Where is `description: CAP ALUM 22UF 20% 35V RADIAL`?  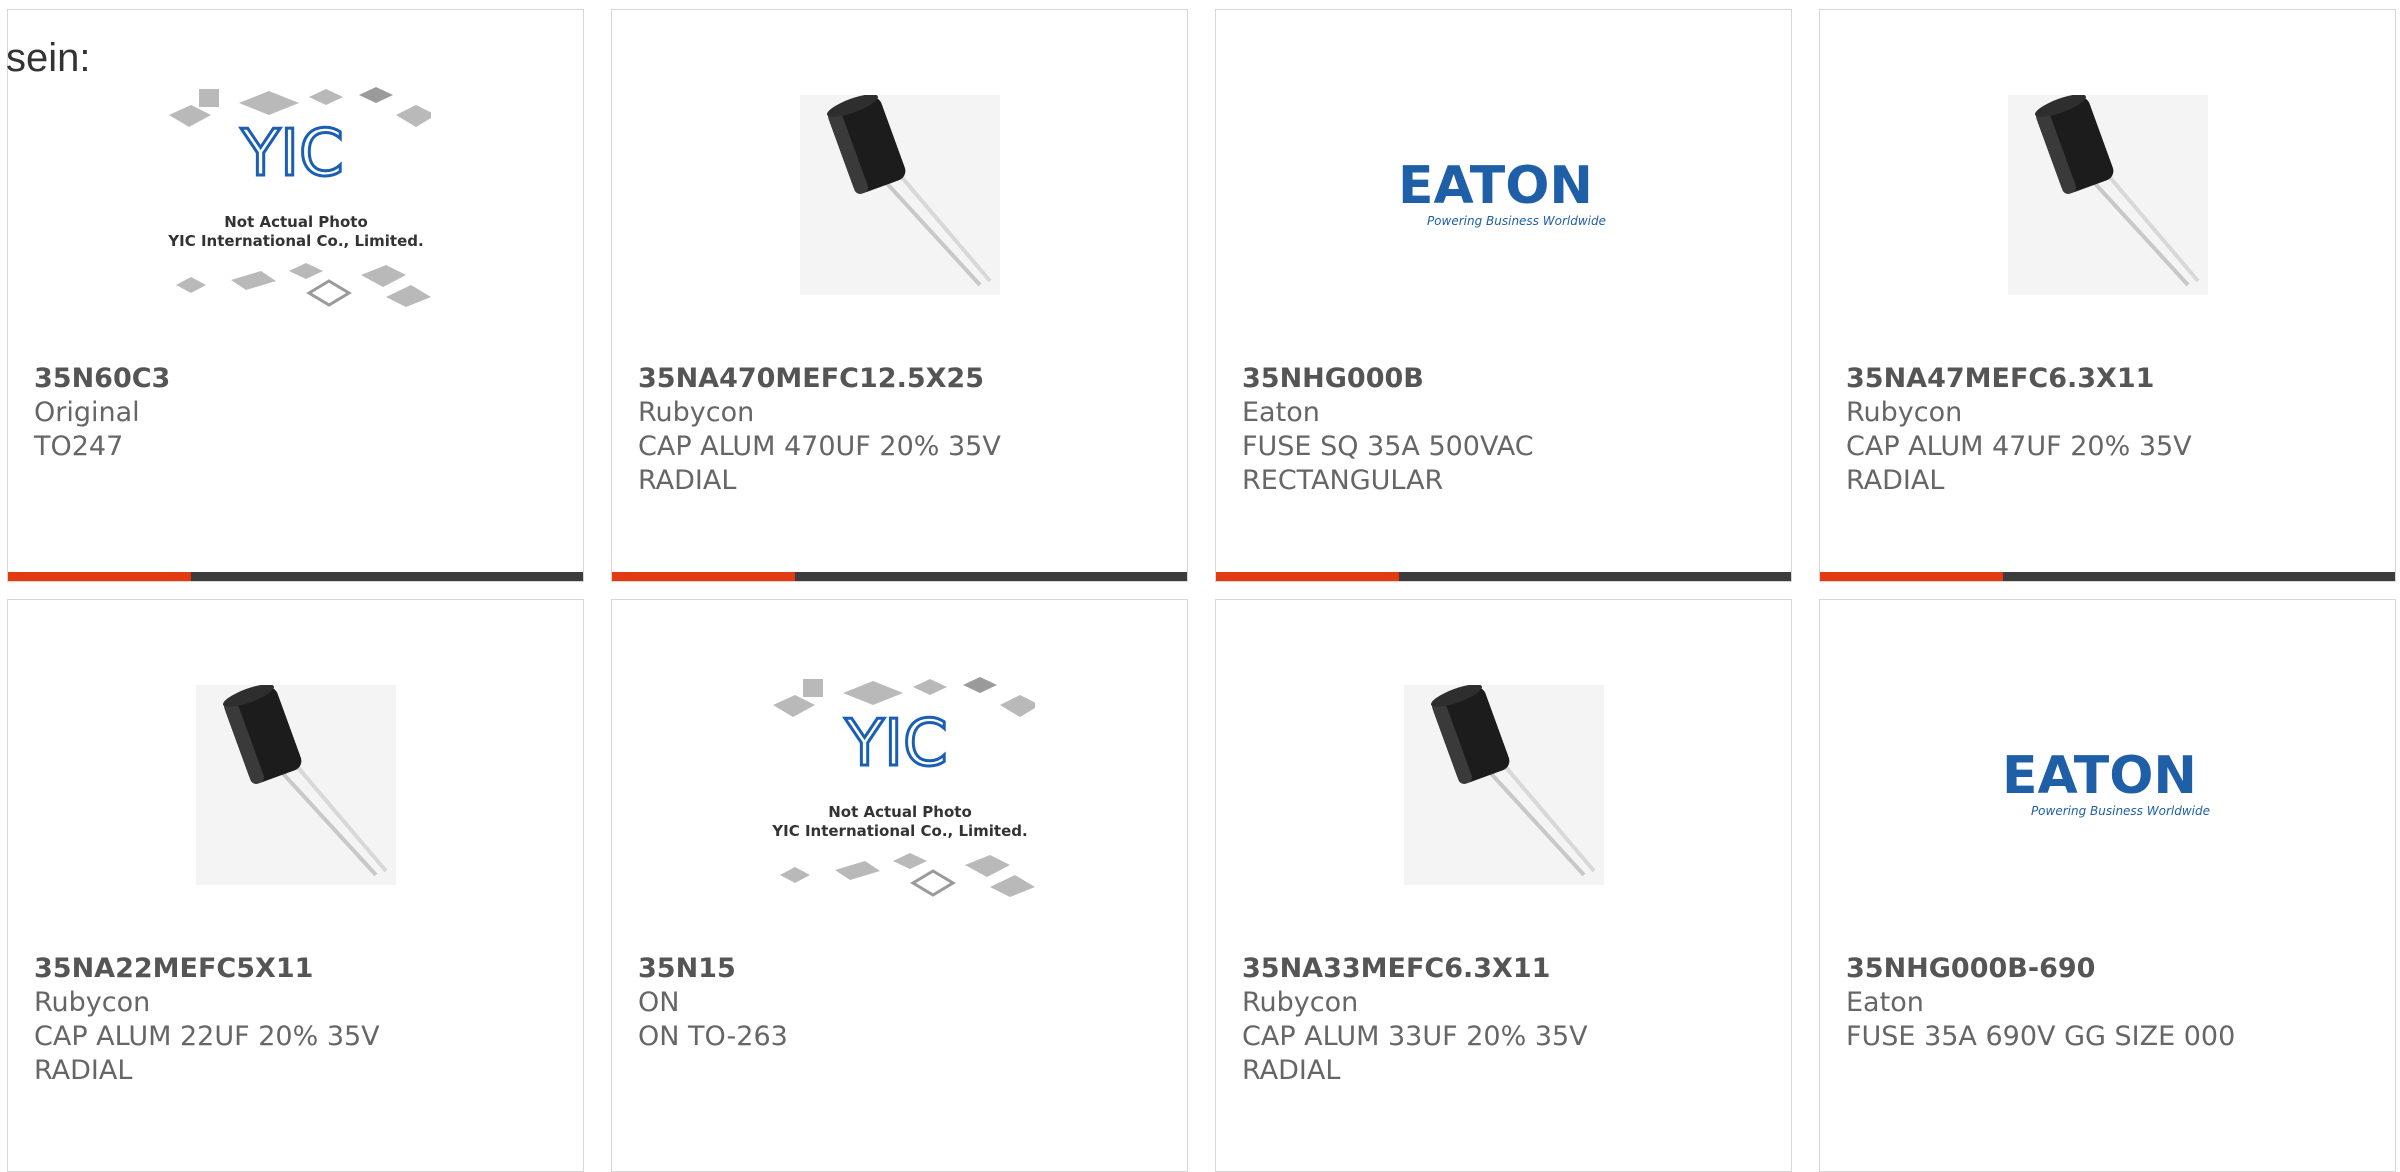
description: CAP ALUM 22UF 20% 35V RADIAL is located at coordinates (207, 1053).